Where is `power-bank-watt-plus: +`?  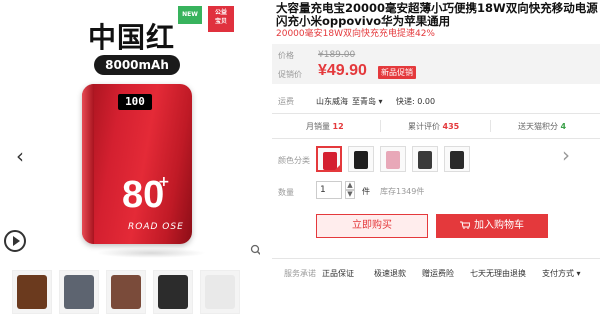
power-bank-watt-plus: + is located at coordinates (164, 182).